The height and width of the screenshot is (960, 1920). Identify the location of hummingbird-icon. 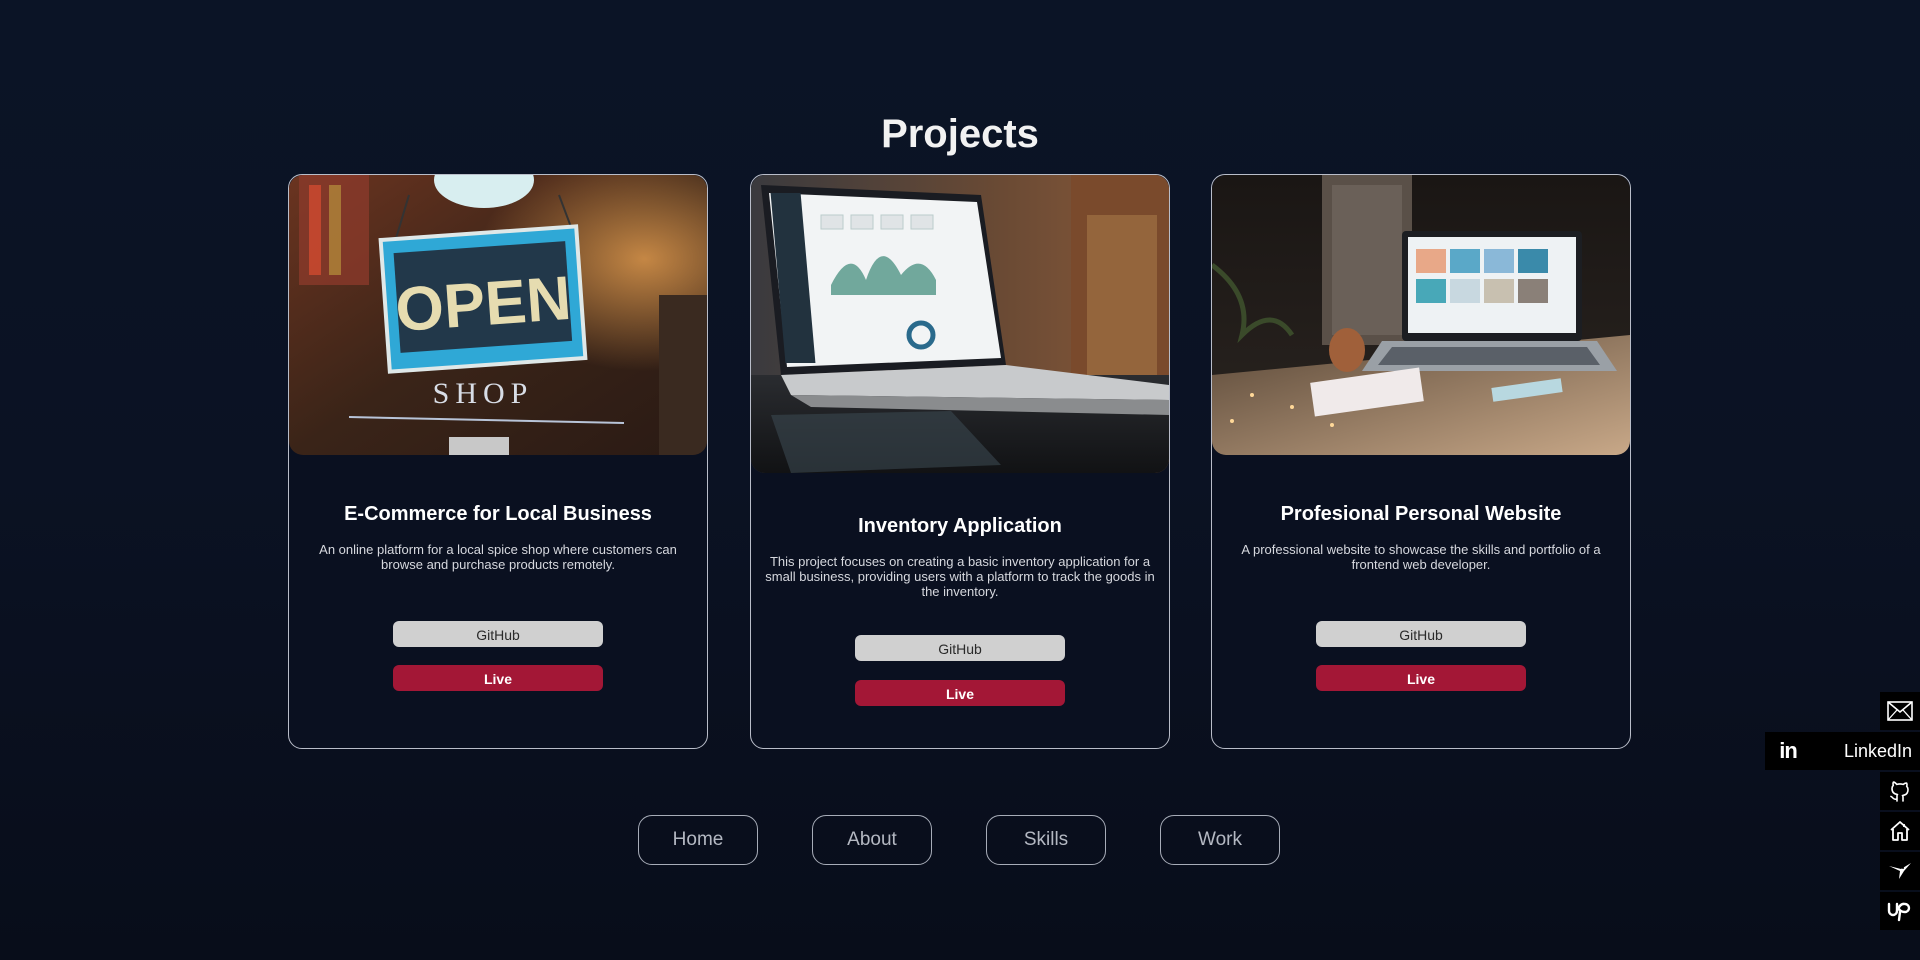
(1900, 871).